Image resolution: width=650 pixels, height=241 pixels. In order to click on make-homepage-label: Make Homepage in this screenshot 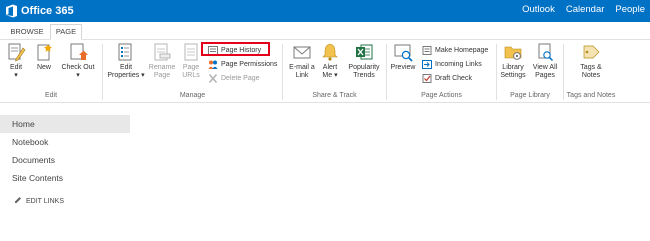, I will do `click(462, 50)`.